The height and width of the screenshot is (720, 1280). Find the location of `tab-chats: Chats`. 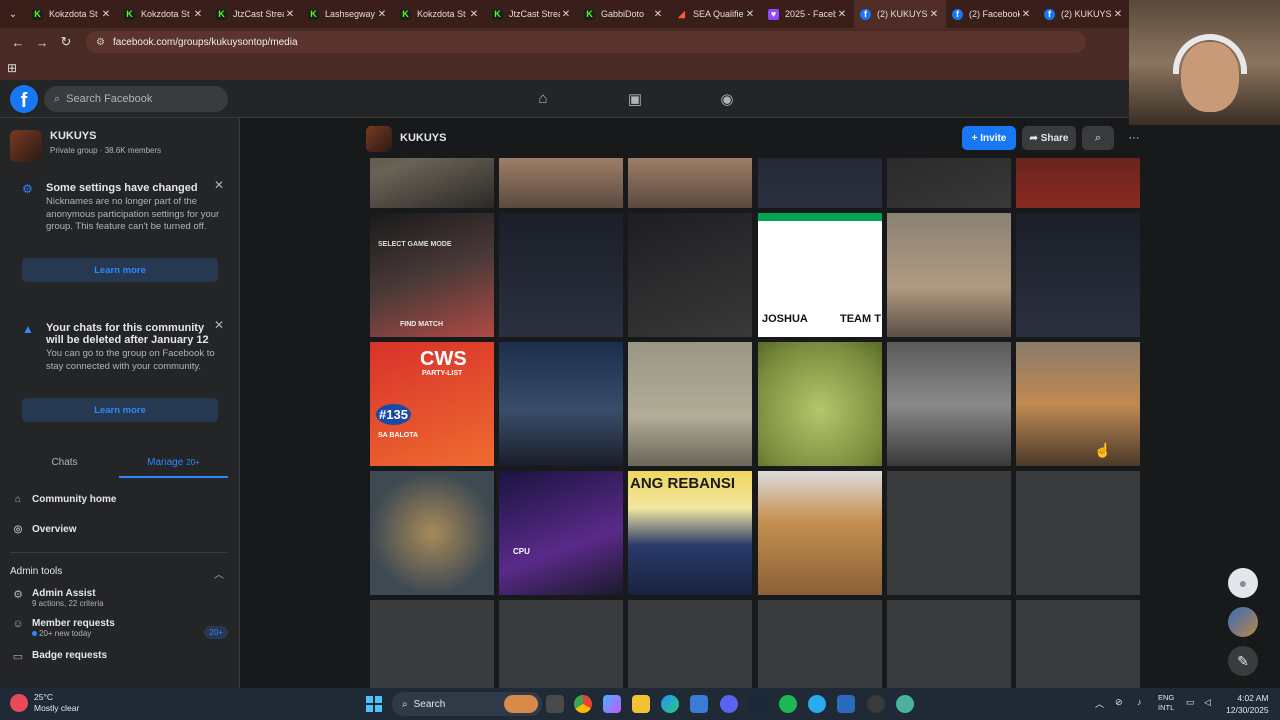

tab-chats: Chats is located at coordinates (64, 464).